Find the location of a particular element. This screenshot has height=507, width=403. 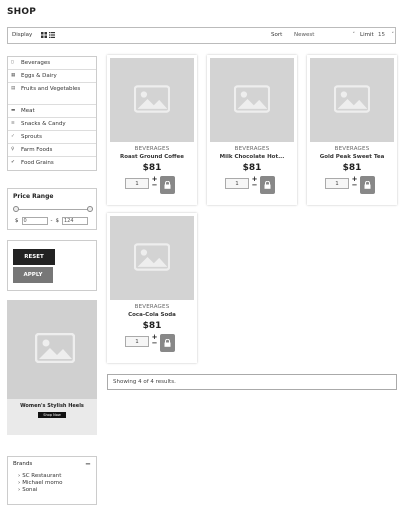

meat-icon: ▬ is located at coordinates (13, 110).